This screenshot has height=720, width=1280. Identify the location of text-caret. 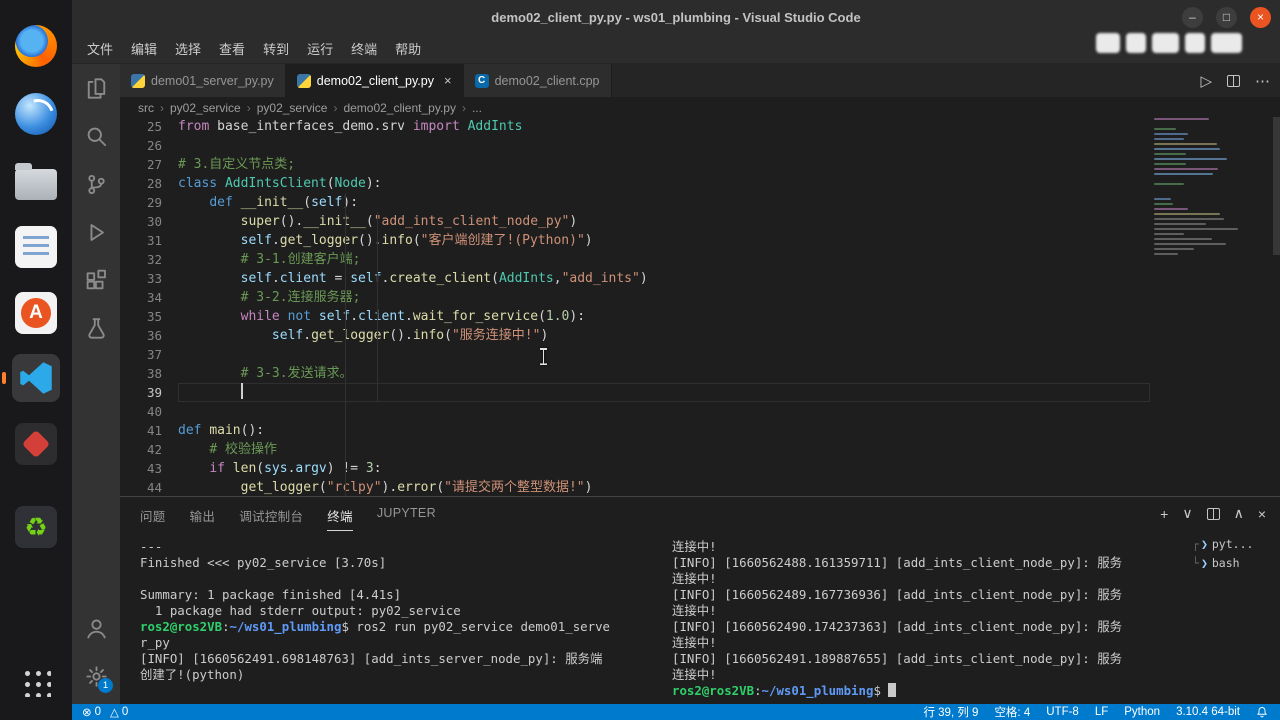
(241, 391).